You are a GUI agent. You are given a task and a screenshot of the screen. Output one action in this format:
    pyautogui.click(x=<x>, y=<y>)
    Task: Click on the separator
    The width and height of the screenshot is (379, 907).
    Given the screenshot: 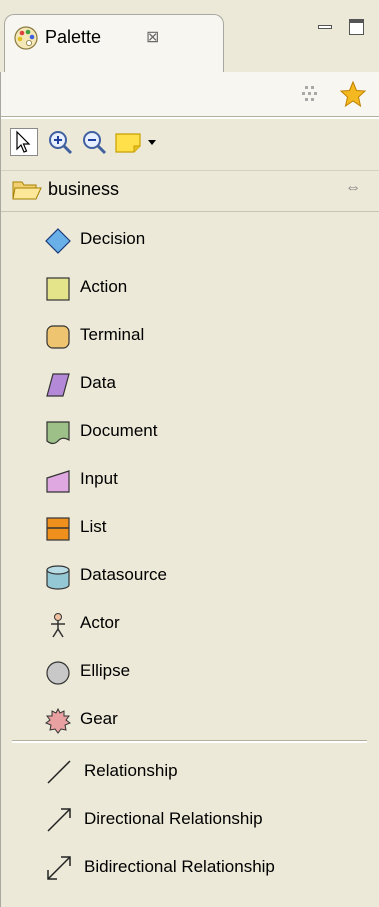 What is the action you would take?
    pyautogui.click(x=189, y=741)
    